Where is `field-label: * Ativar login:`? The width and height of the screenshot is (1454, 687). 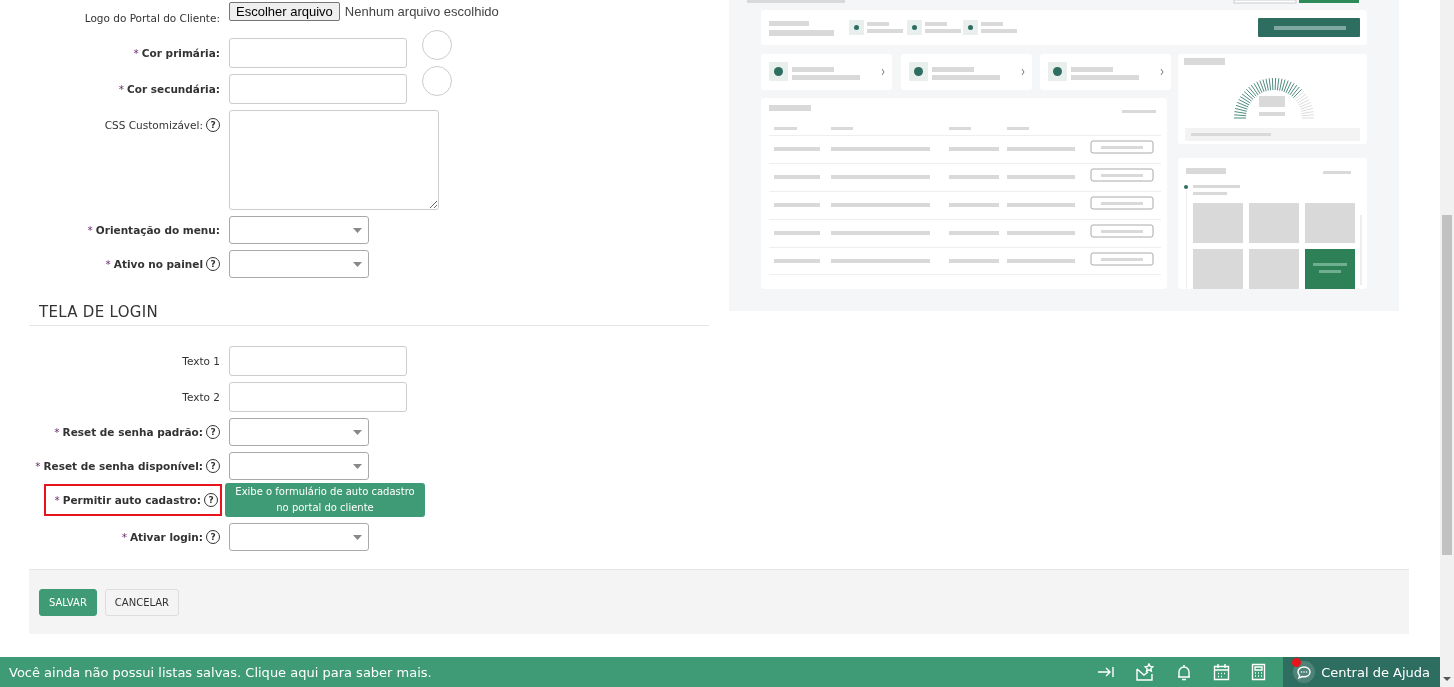
field-label: * Ativar login: is located at coordinates (162, 537).